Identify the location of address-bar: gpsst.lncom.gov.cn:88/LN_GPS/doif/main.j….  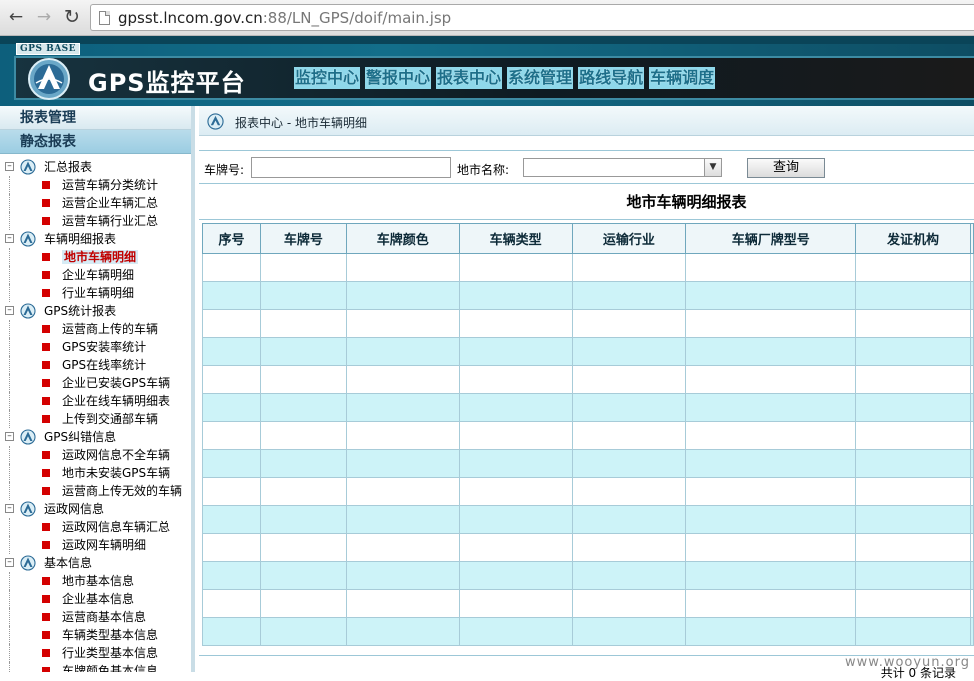
(532, 17).